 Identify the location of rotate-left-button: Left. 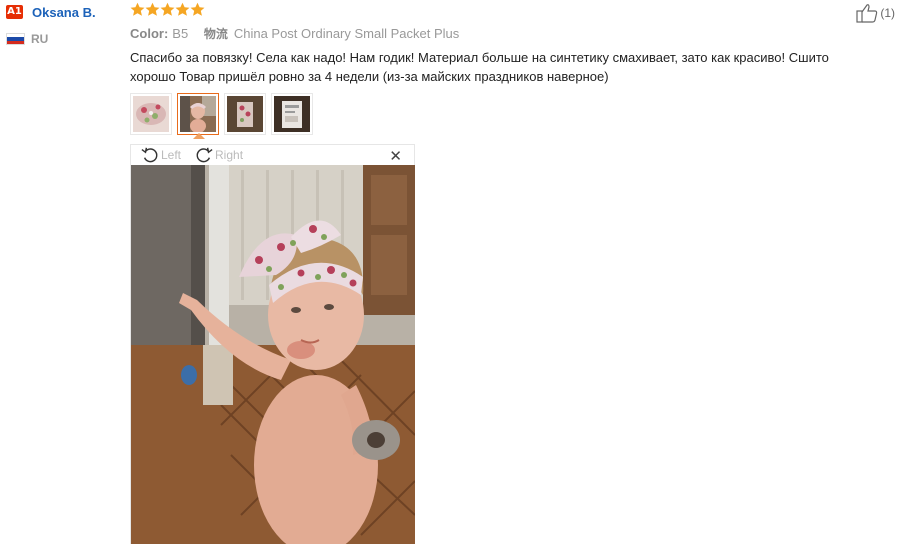
(161, 155).